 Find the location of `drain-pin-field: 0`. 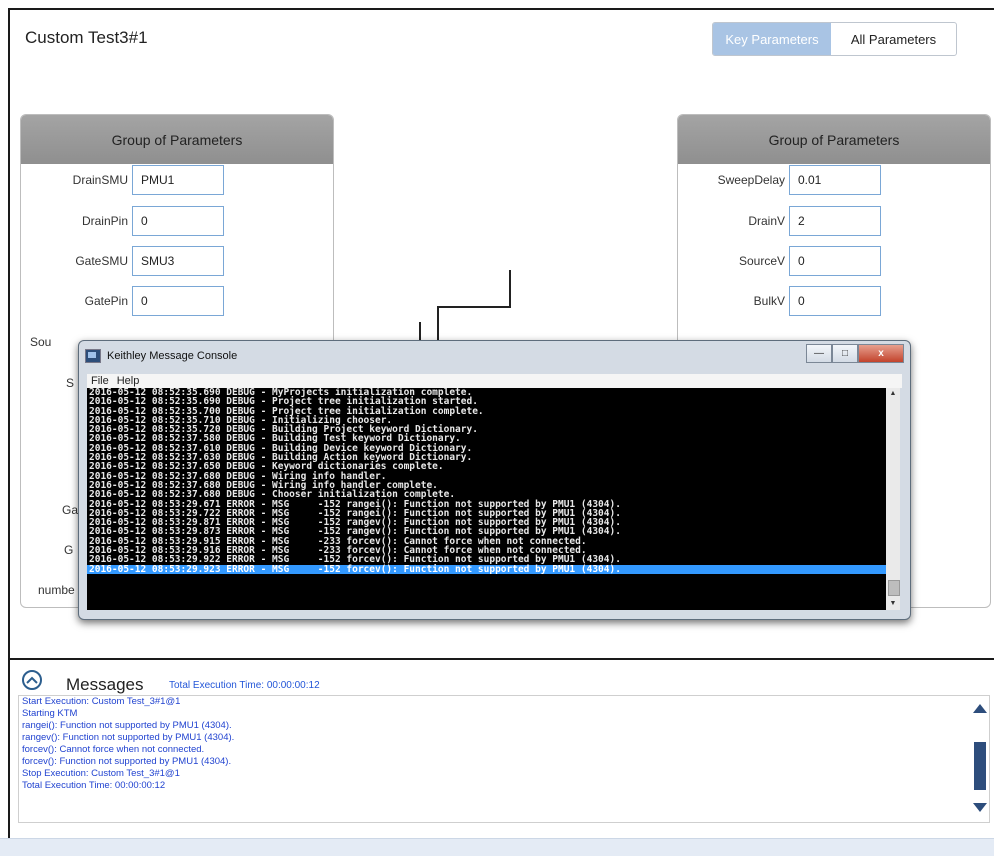

drain-pin-field: 0 is located at coordinates (178, 221).